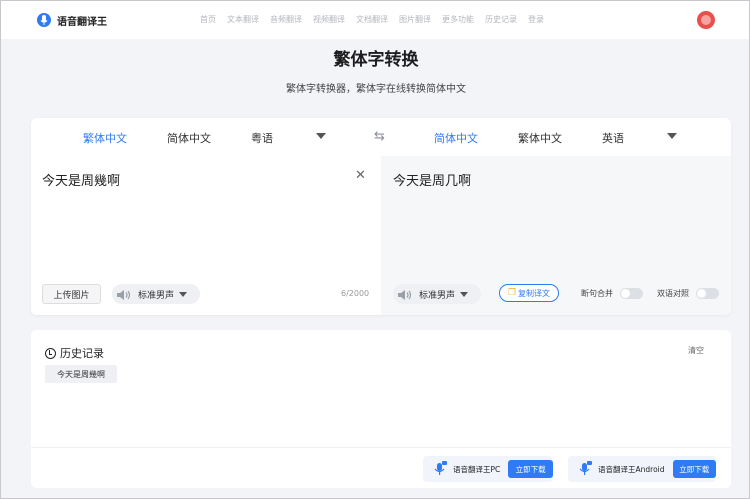 This screenshot has width=750, height=499. I want to click on download-android-card: 语音翻译王Android 立即下载, so click(642, 469).